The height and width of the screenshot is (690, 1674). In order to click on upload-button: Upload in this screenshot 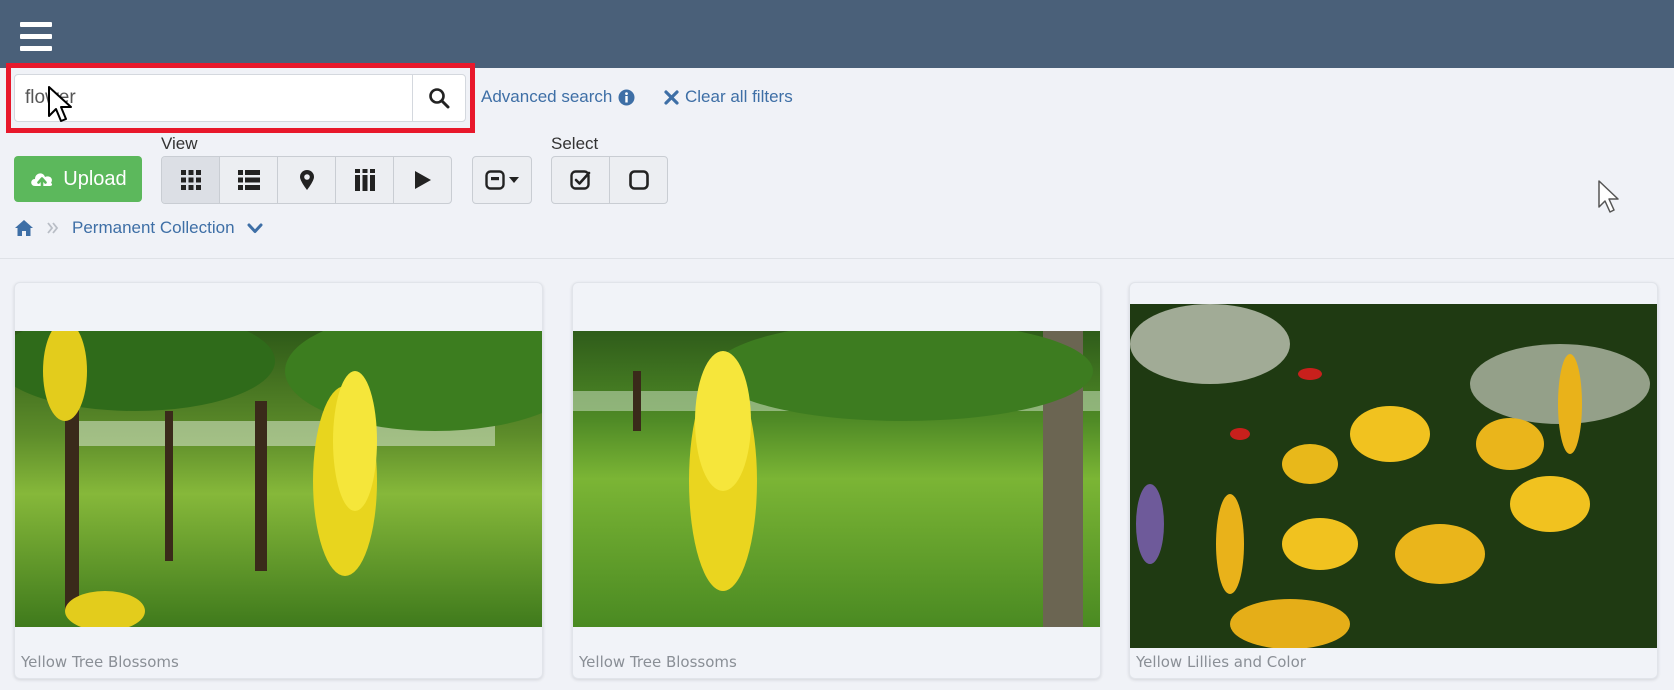, I will do `click(78, 179)`.